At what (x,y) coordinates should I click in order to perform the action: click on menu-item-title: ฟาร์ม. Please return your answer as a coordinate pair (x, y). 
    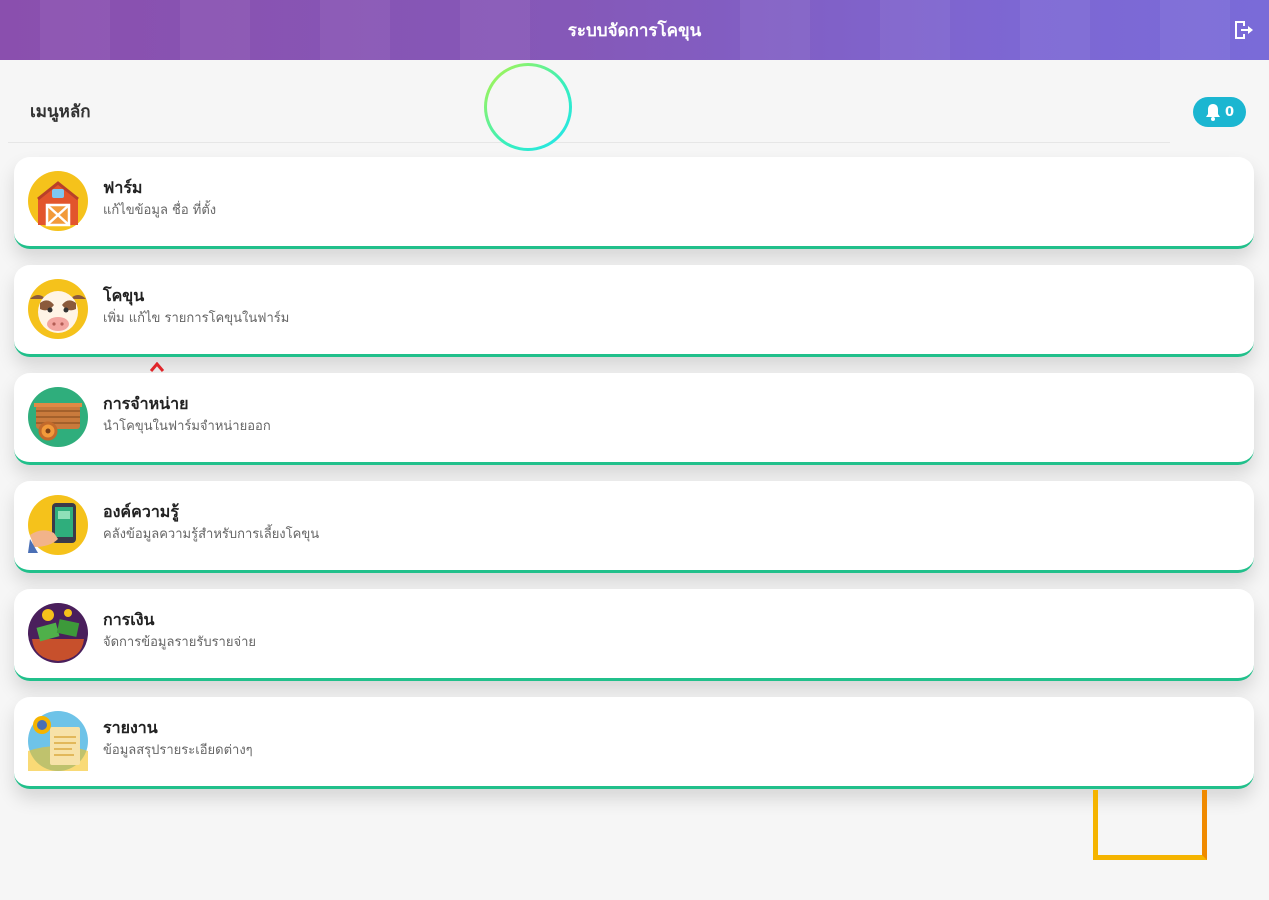
    Looking at the image, I should click on (123, 187).